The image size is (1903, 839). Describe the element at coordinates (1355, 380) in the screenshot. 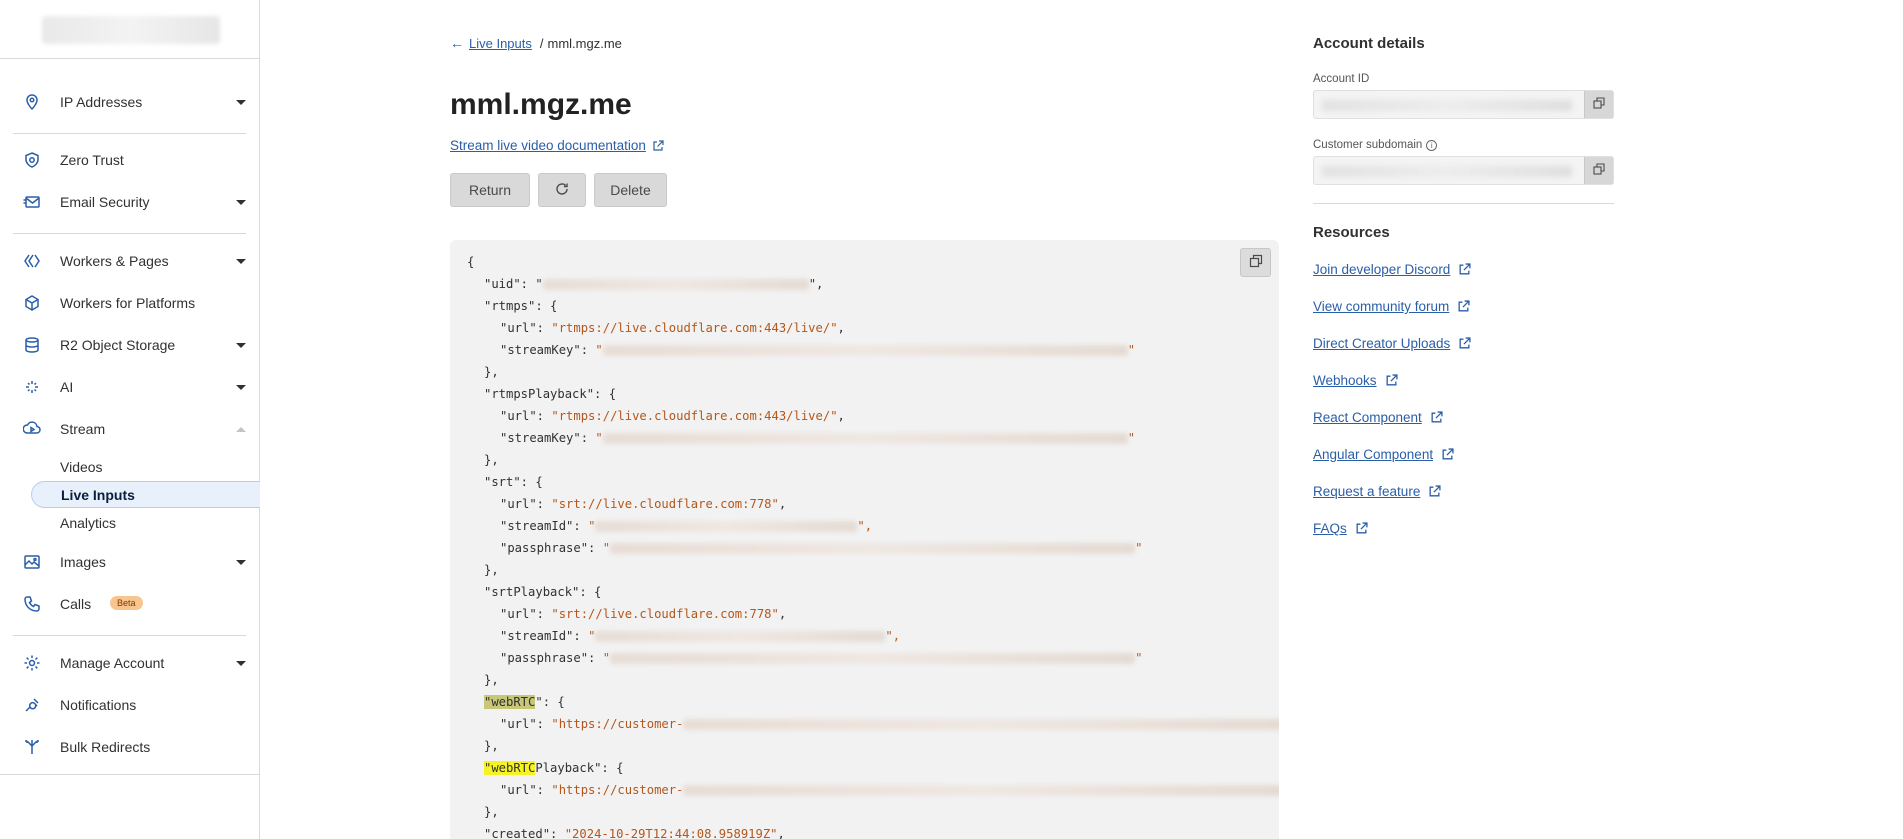

I see `resource-link-webhooks: Webhooks` at that location.